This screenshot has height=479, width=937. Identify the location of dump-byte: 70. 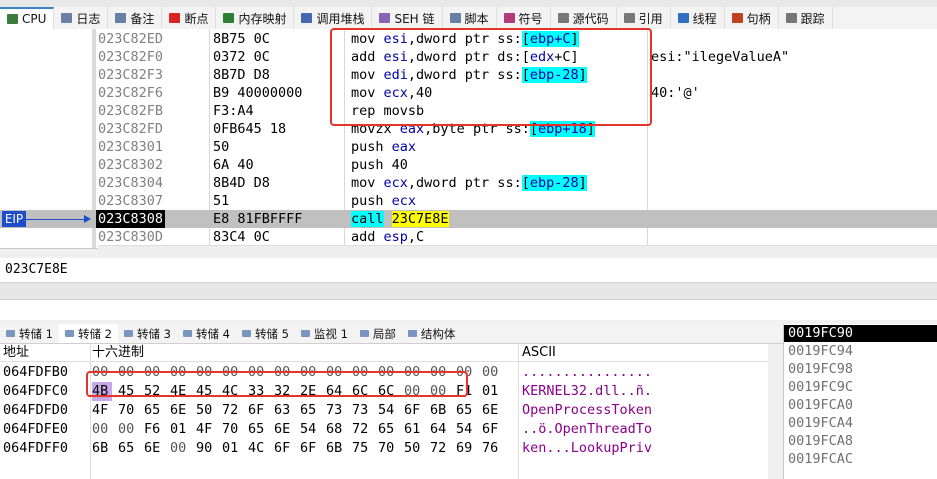
(230, 429).